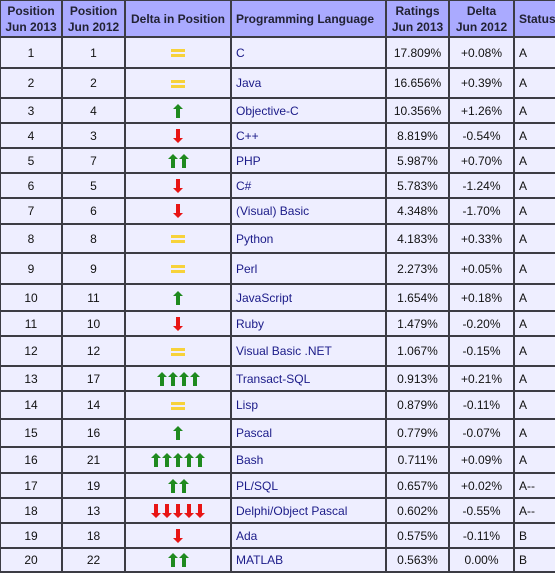  I want to click on language-link: (Visual) Basic, so click(308, 211).